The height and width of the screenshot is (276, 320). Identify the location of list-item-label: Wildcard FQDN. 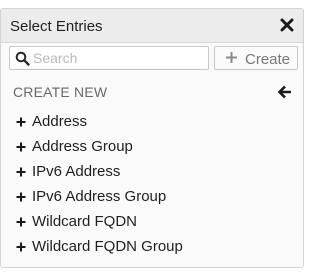
(85, 221).